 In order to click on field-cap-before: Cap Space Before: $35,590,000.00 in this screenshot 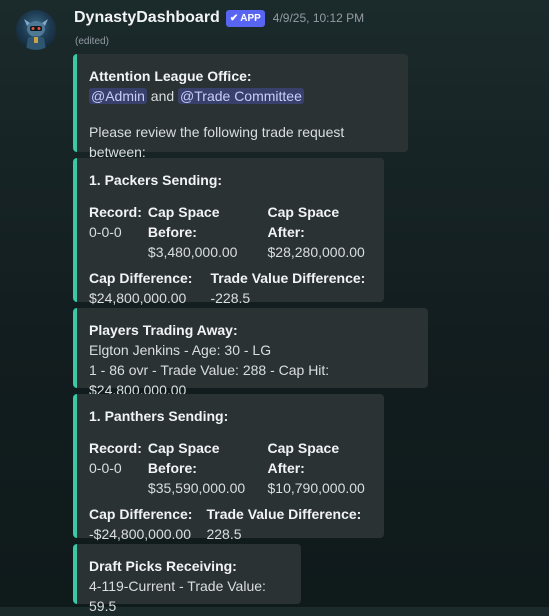, I will do `click(205, 468)`.